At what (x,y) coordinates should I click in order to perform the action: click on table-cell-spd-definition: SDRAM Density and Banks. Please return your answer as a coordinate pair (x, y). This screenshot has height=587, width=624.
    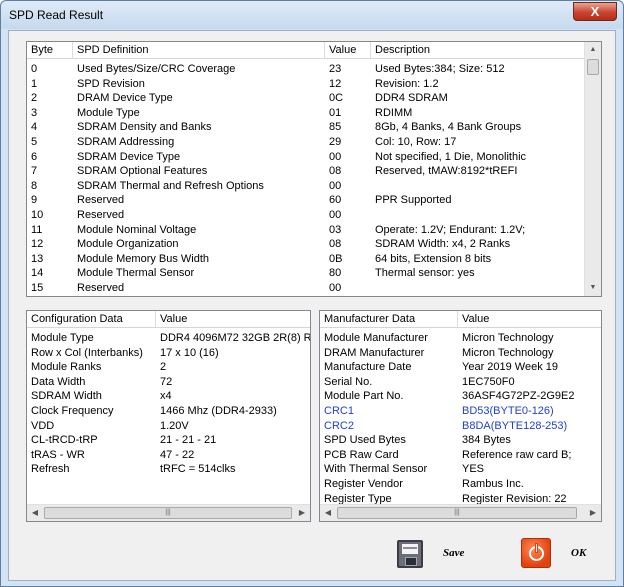
    Looking at the image, I should click on (144, 127).